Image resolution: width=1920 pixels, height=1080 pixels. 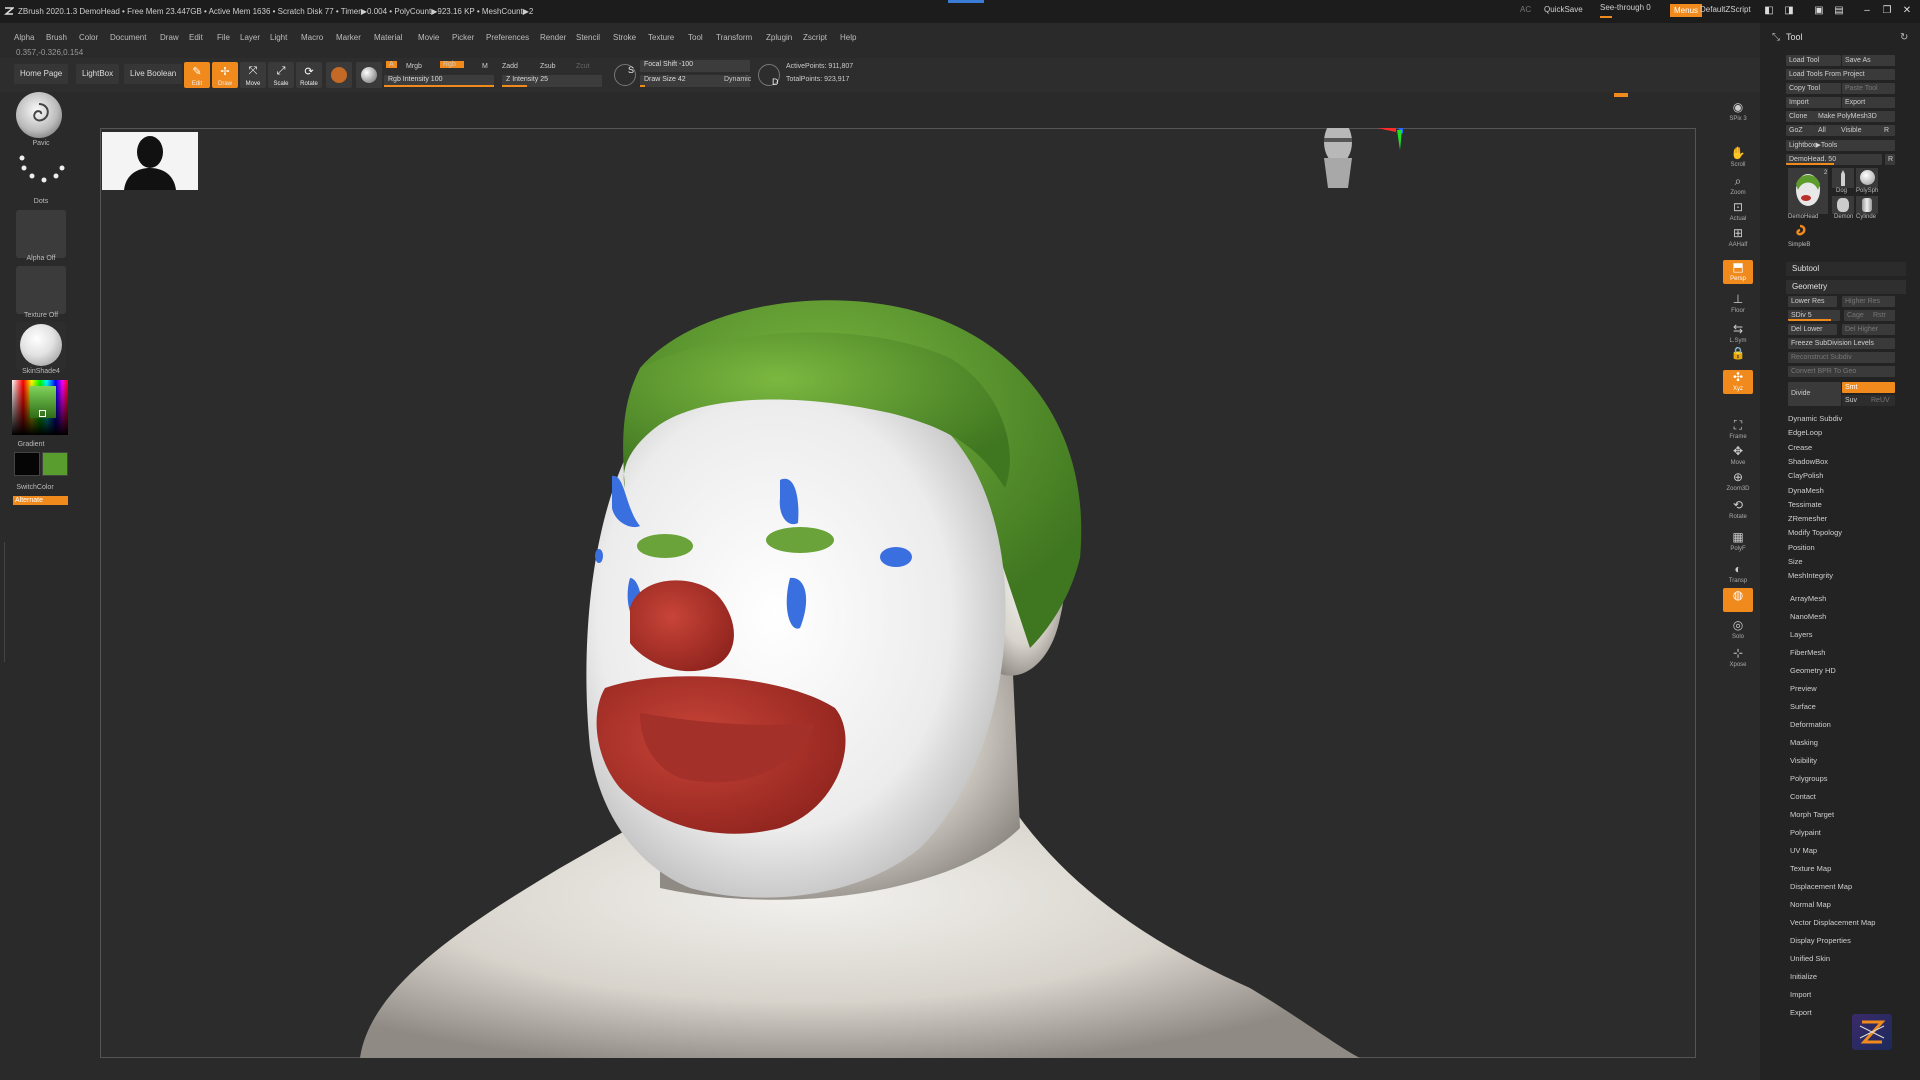 I want to click on section-preview: Preview, so click(x=1803, y=688).